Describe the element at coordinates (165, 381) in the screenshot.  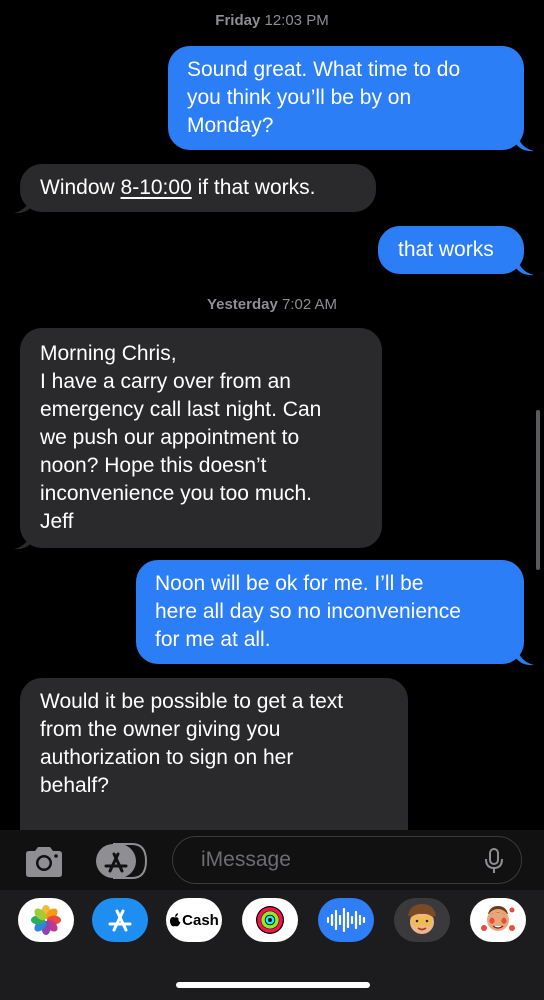
I see `message-line: I have a carry over from an` at that location.